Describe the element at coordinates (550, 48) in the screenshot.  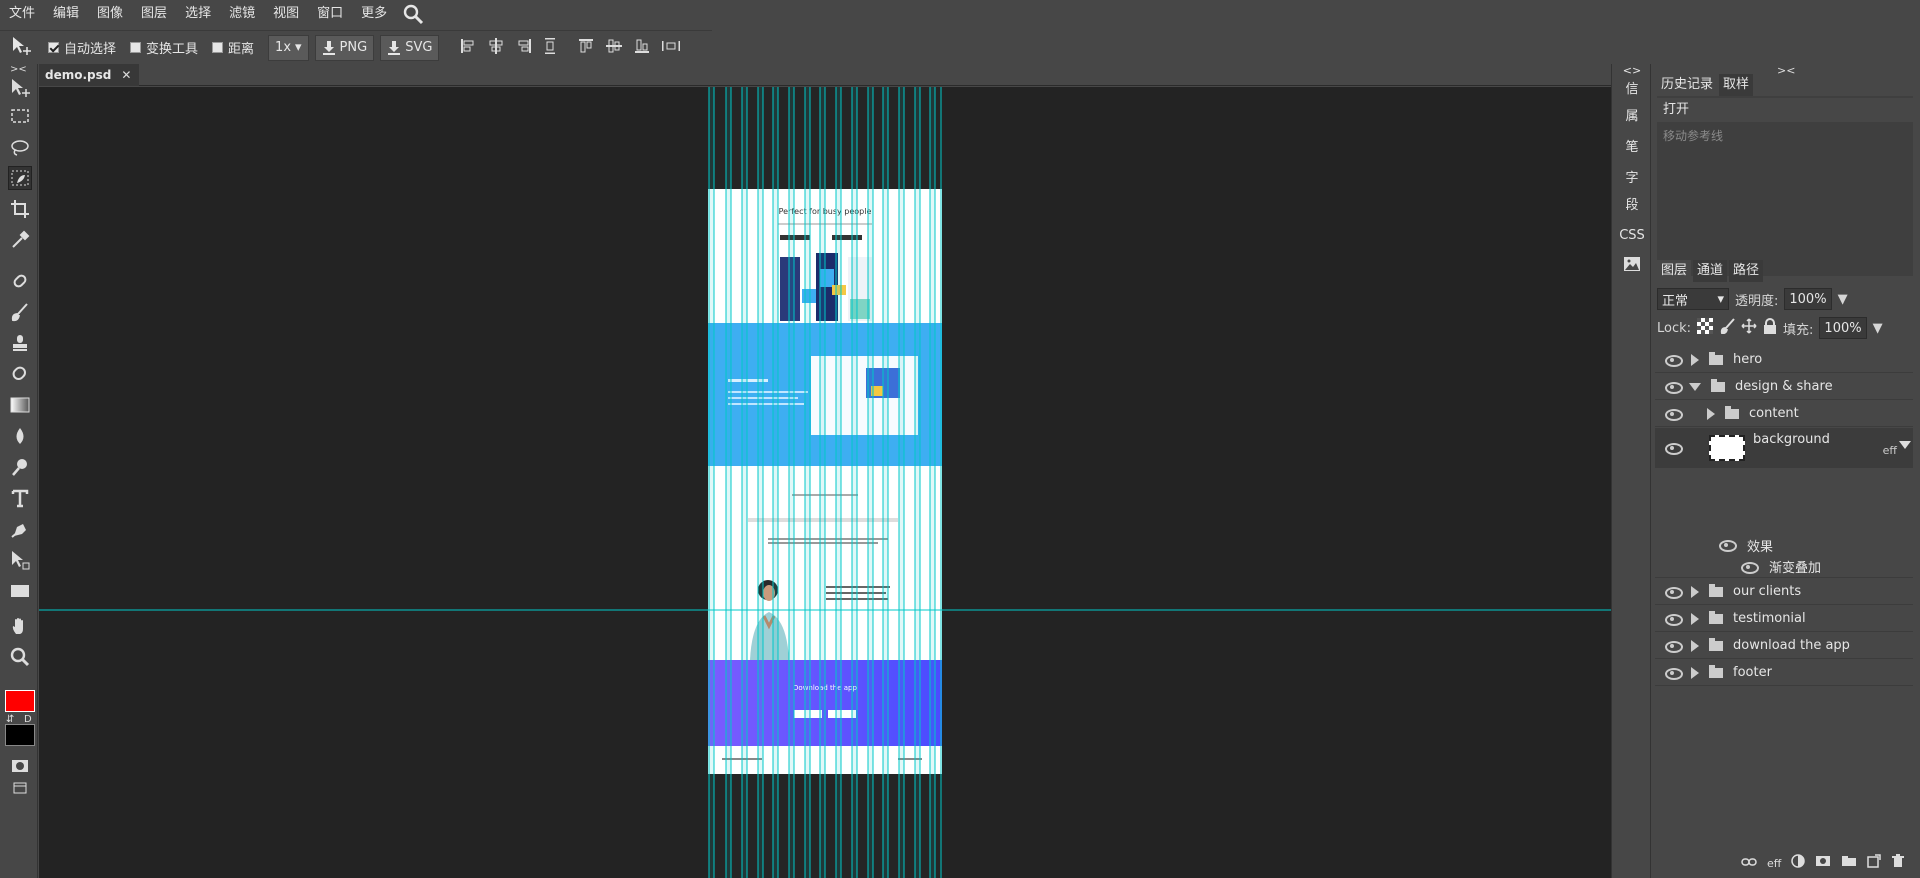
I see `distribute-v-icon` at that location.